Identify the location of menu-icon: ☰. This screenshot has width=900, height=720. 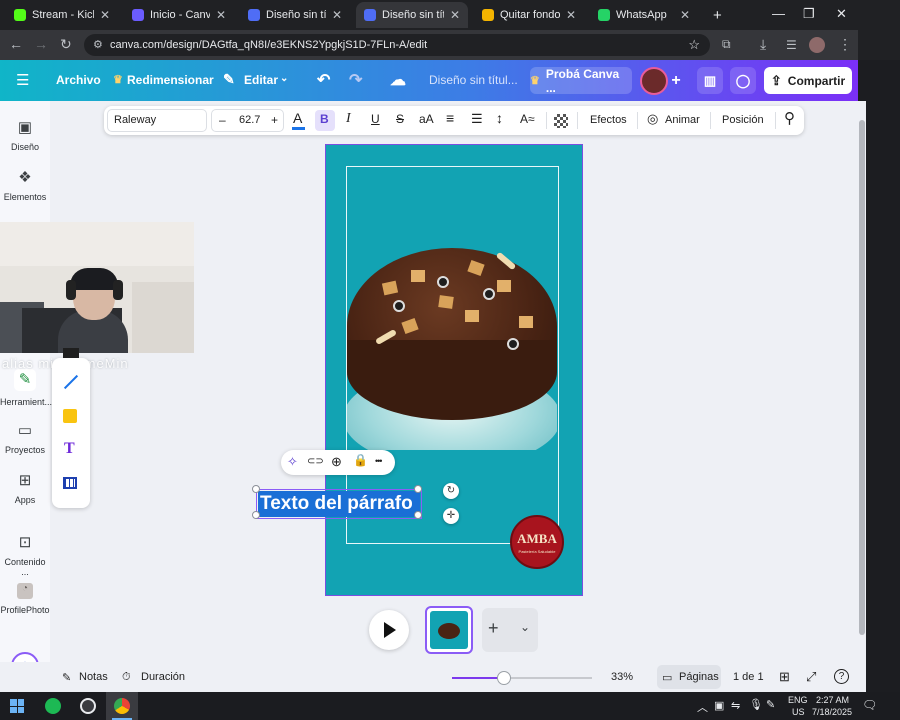
(22, 80).